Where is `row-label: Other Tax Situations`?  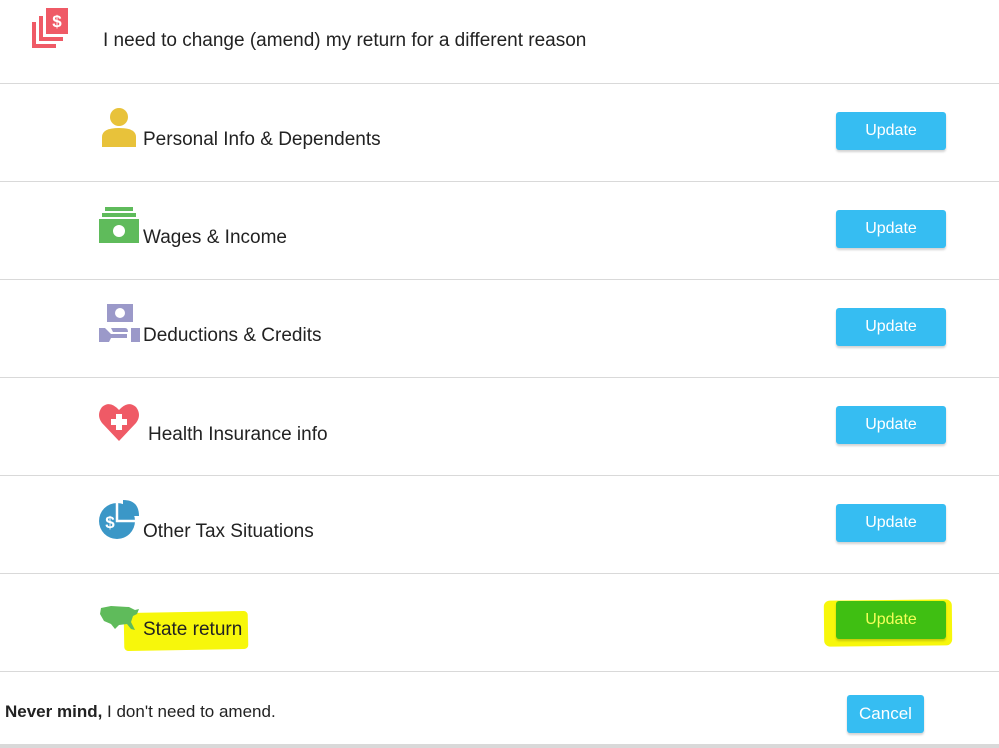 row-label: Other Tax Situations is located at coordinates (228, 531).